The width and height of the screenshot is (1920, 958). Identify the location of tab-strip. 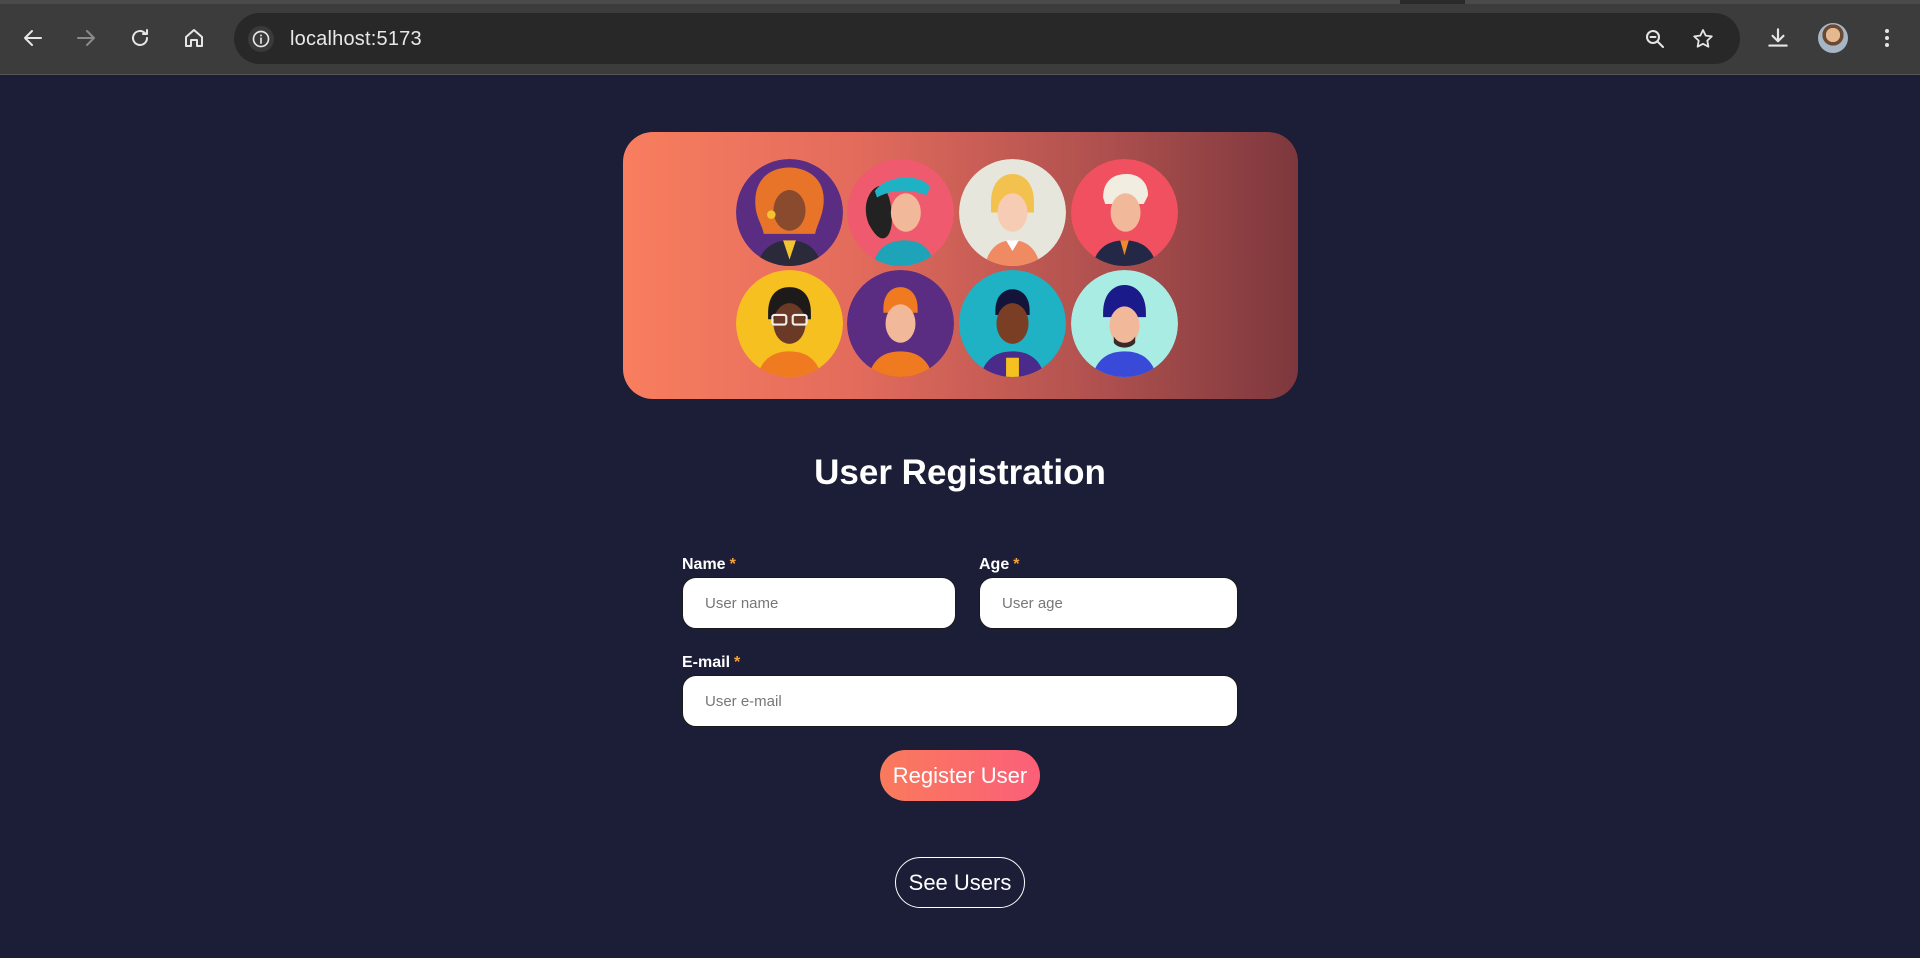
(960, 2).